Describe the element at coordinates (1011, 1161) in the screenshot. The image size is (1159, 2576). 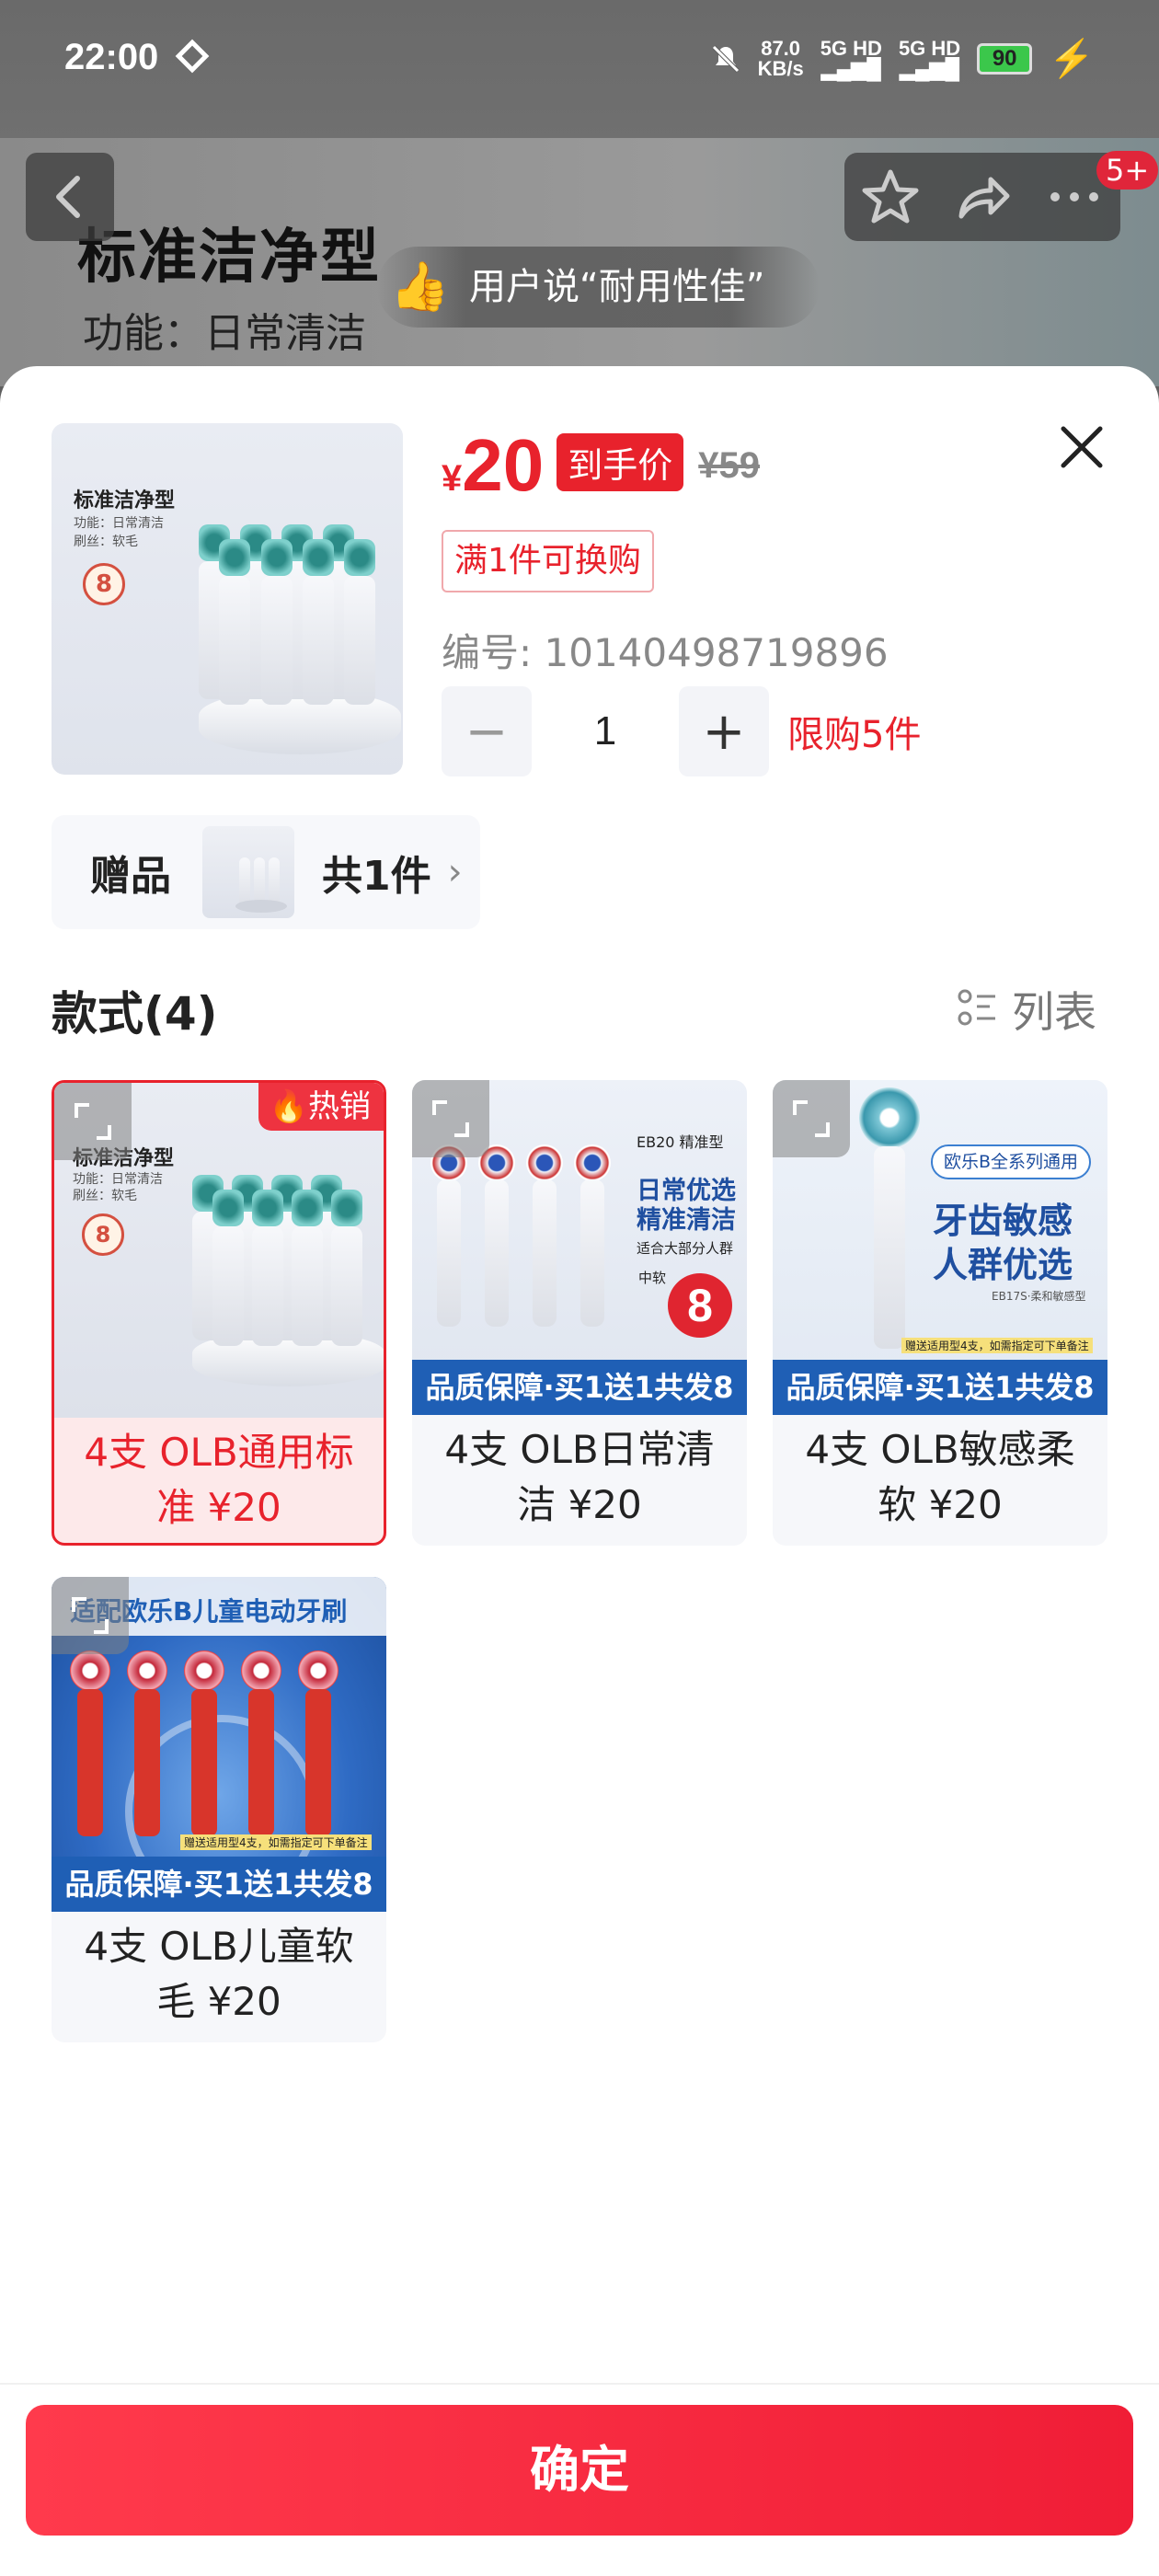
I see `image-chip: 欧乐B全系列通用` at that location.